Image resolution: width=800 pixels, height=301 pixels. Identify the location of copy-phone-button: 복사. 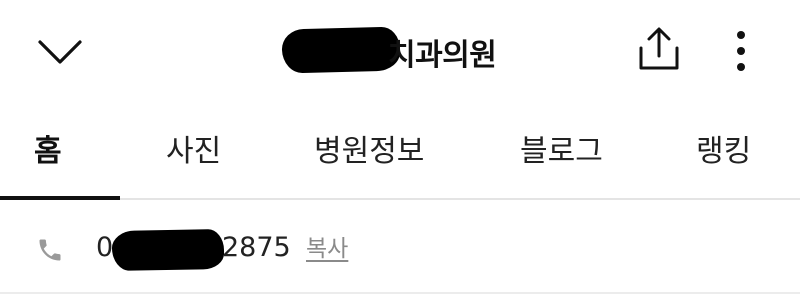
(327, 249).